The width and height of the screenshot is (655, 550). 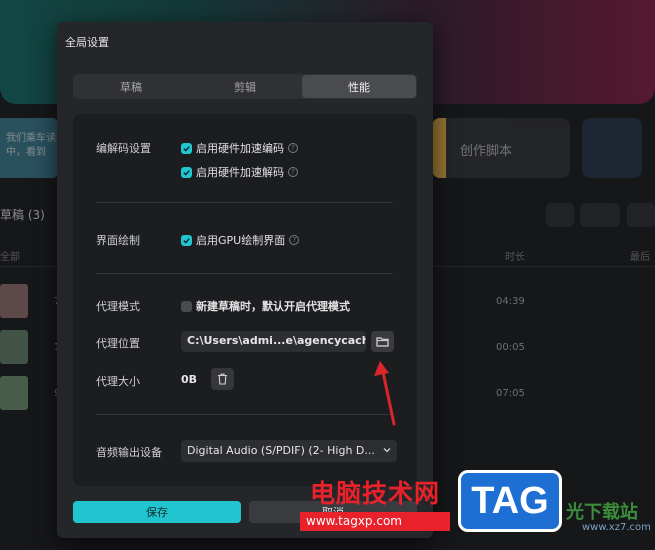 I want to click on hw-decode-label: 启用硬件加速解码, so click(x=240, y=172).